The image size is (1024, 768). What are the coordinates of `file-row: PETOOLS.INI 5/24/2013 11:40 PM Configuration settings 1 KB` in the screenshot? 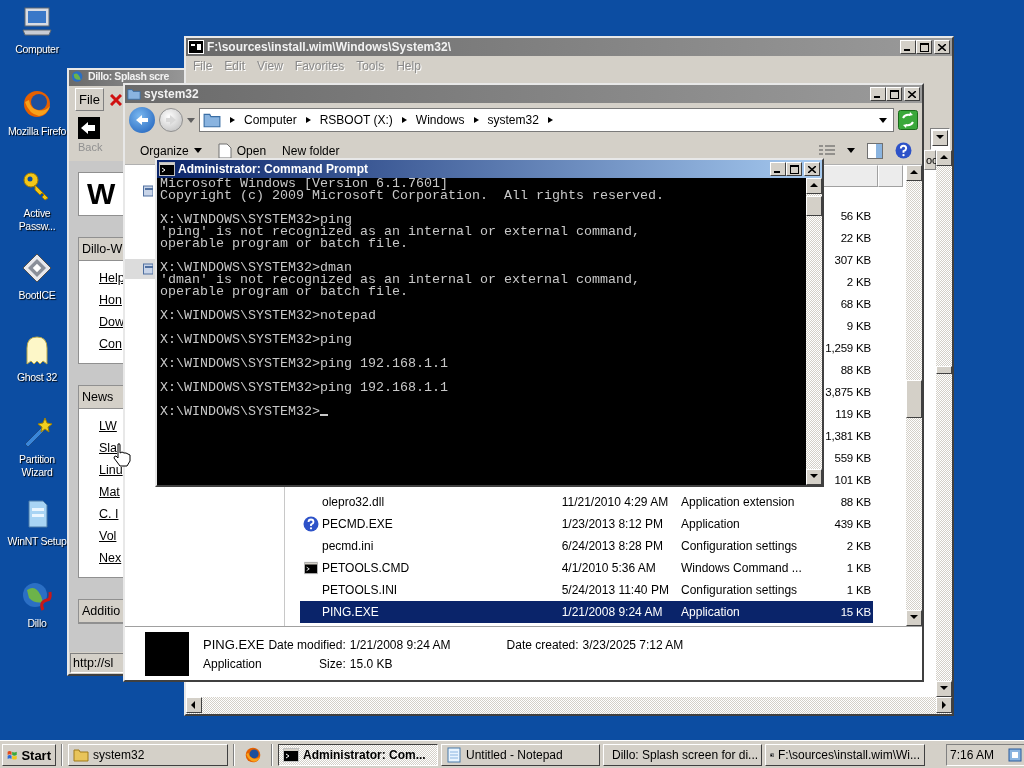 It's located at (586, 590).